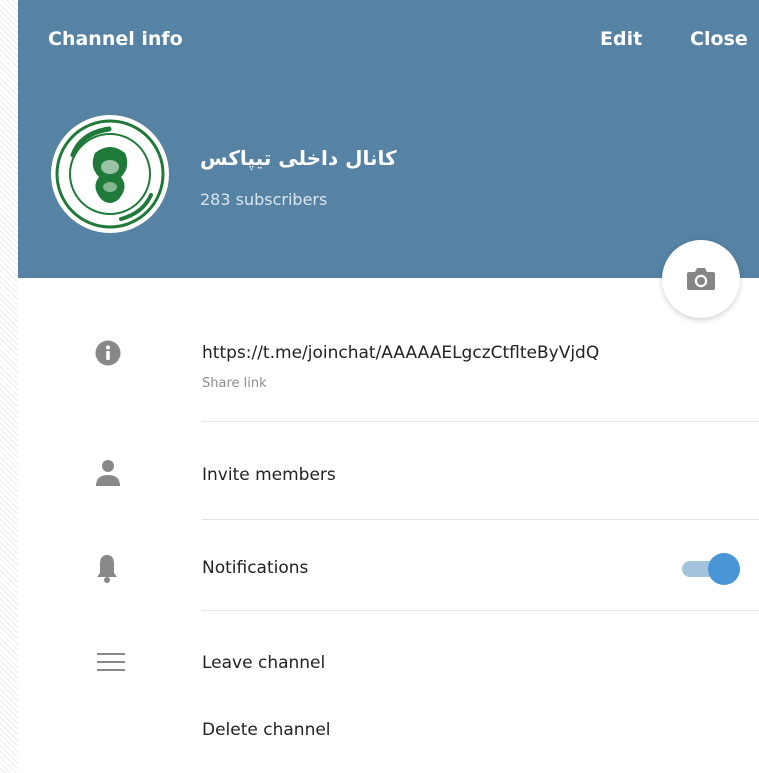 The height and width of the screenshot is (773, 759). I want to click on tipax-logo-icon, so click(110, 174).